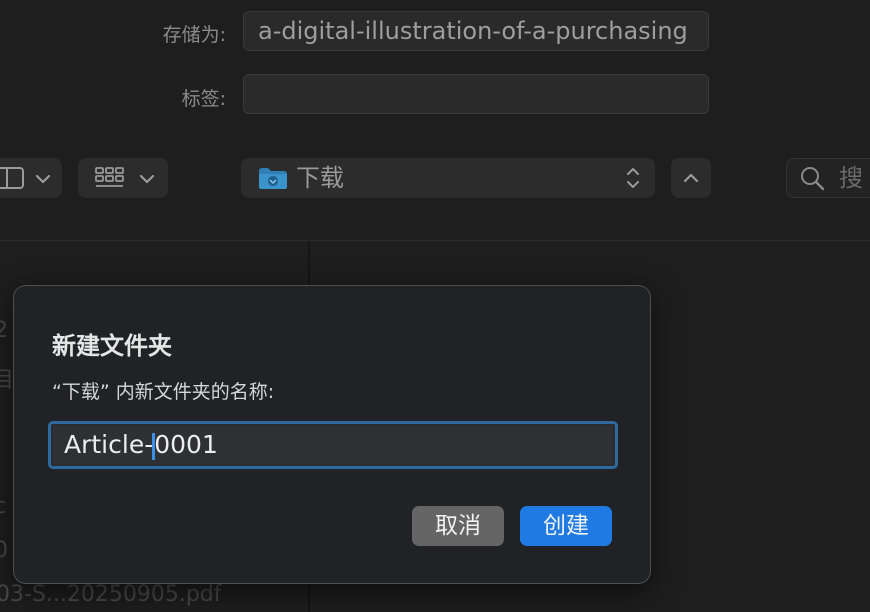 The height and width of the screenshot is (612, 870). What do you see at coordinates (31, 178) in the screenshot?
I see `sidebar-toggle-button` at bounding box center [31, 178].